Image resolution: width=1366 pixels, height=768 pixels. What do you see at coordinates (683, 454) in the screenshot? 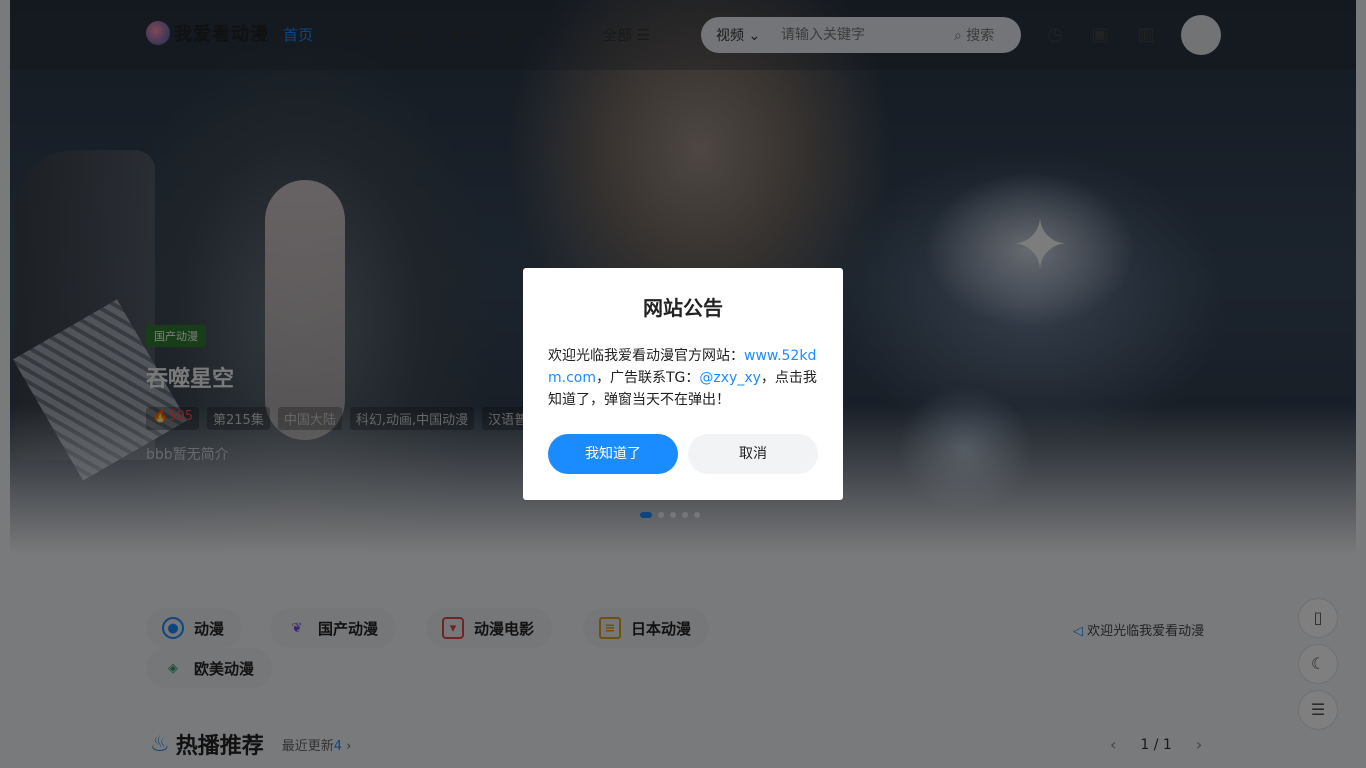
I see `dialog-buttons: 我知道了 取消` at bounding box center [683, 454].